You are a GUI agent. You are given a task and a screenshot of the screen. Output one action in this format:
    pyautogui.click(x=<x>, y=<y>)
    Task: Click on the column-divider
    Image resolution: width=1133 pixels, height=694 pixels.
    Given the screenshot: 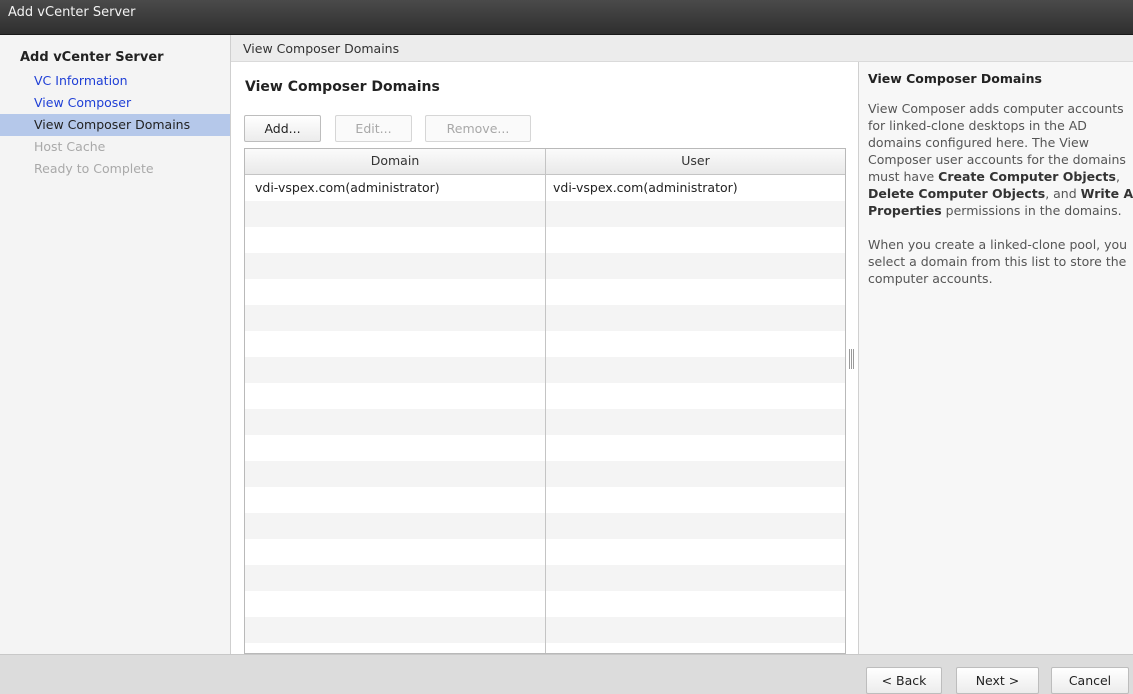 What is the action you would take?
    pyautogui.click(x=545, y=401)
    